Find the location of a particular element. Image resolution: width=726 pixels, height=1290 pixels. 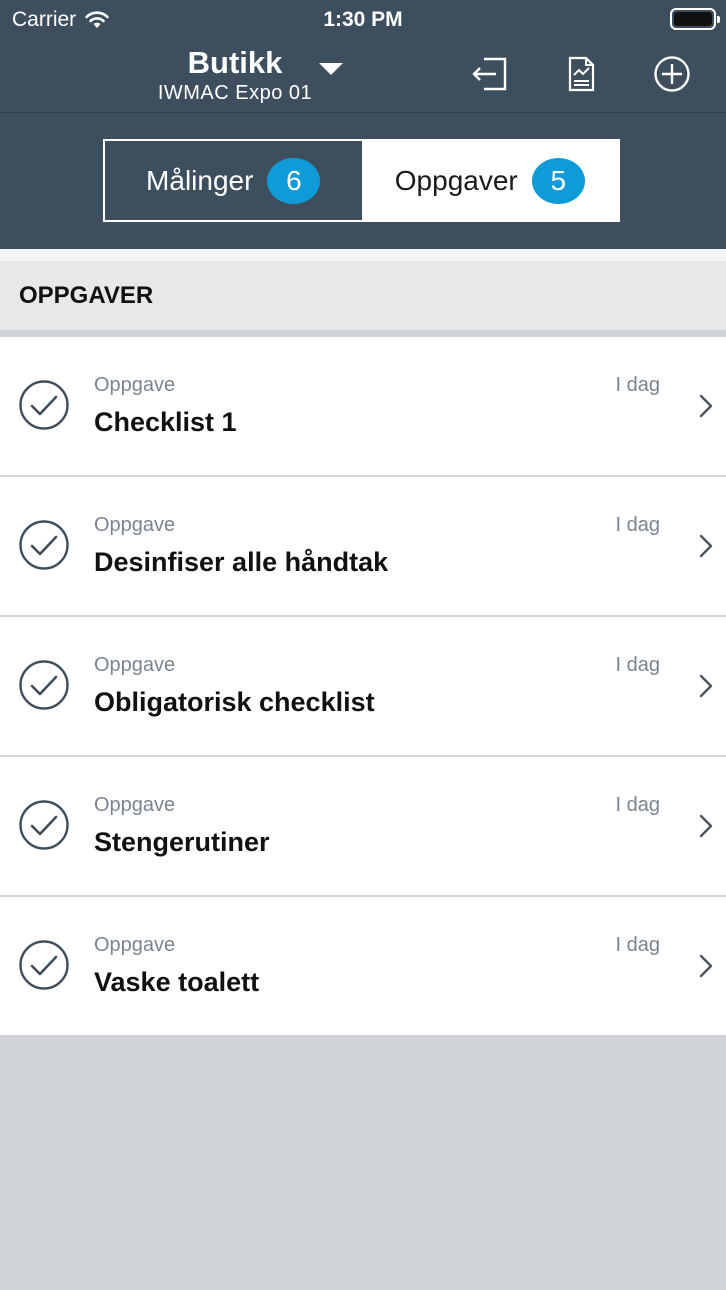

task-name: Stengerutiner is located at coordinates (182, 842).